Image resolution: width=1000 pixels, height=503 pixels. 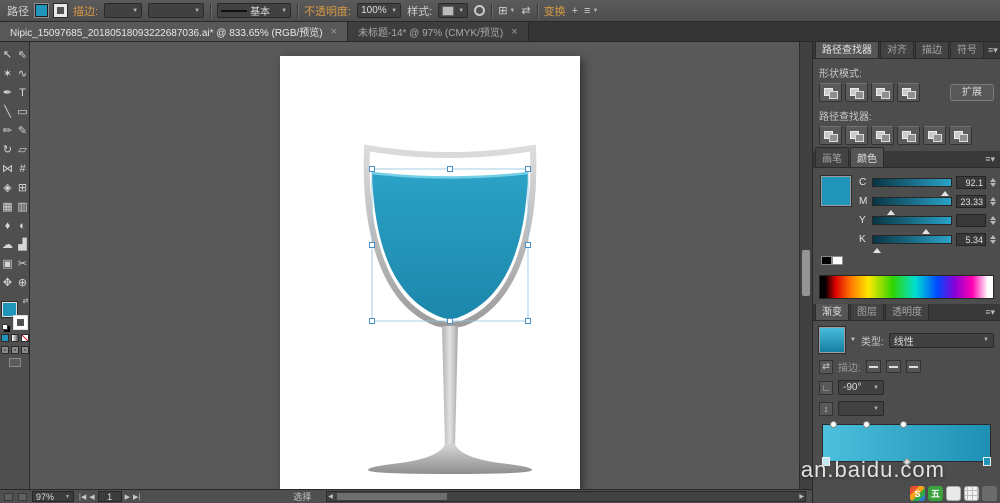 I want to click on wubi-mode-icon: 五, so click(x=935, y=493).